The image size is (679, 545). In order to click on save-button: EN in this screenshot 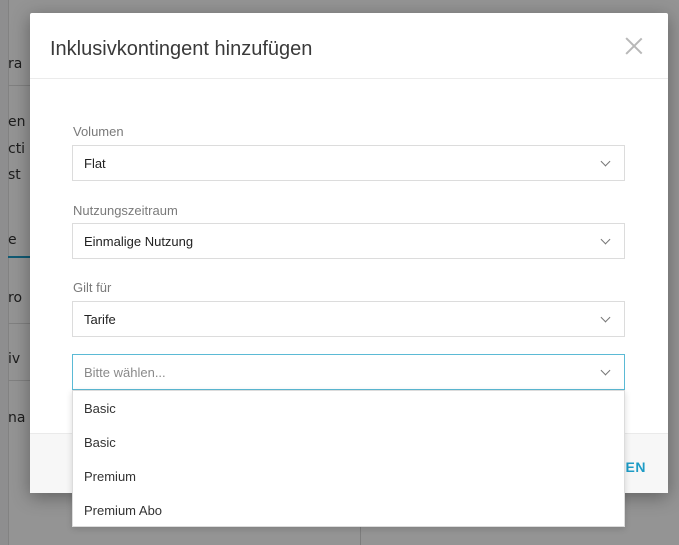, I will do `click(636, 467)`.